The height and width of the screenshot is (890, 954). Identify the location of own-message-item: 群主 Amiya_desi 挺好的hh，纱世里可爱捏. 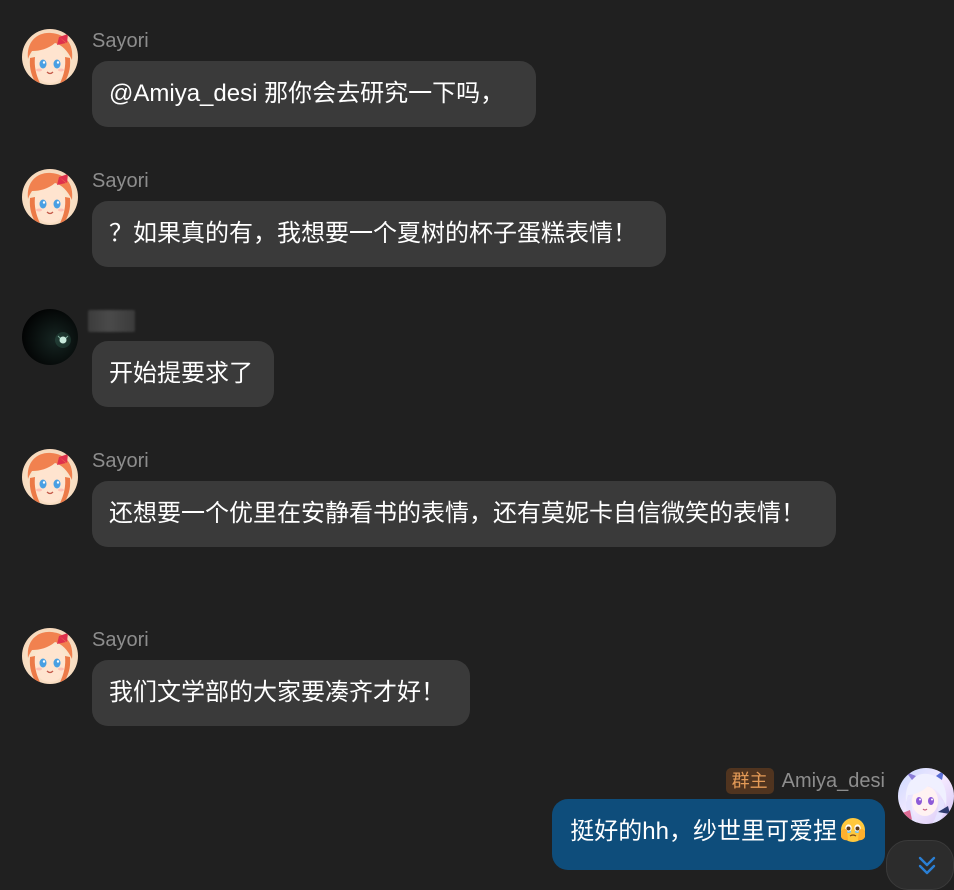
(477, 819).